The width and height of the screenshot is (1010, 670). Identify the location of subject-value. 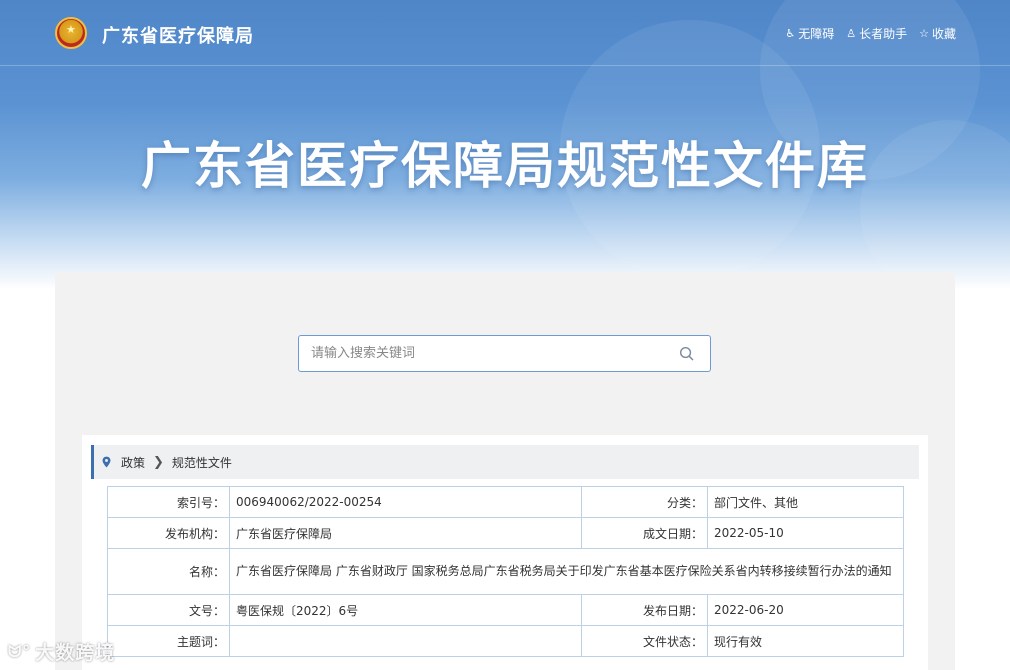
(405, 641).